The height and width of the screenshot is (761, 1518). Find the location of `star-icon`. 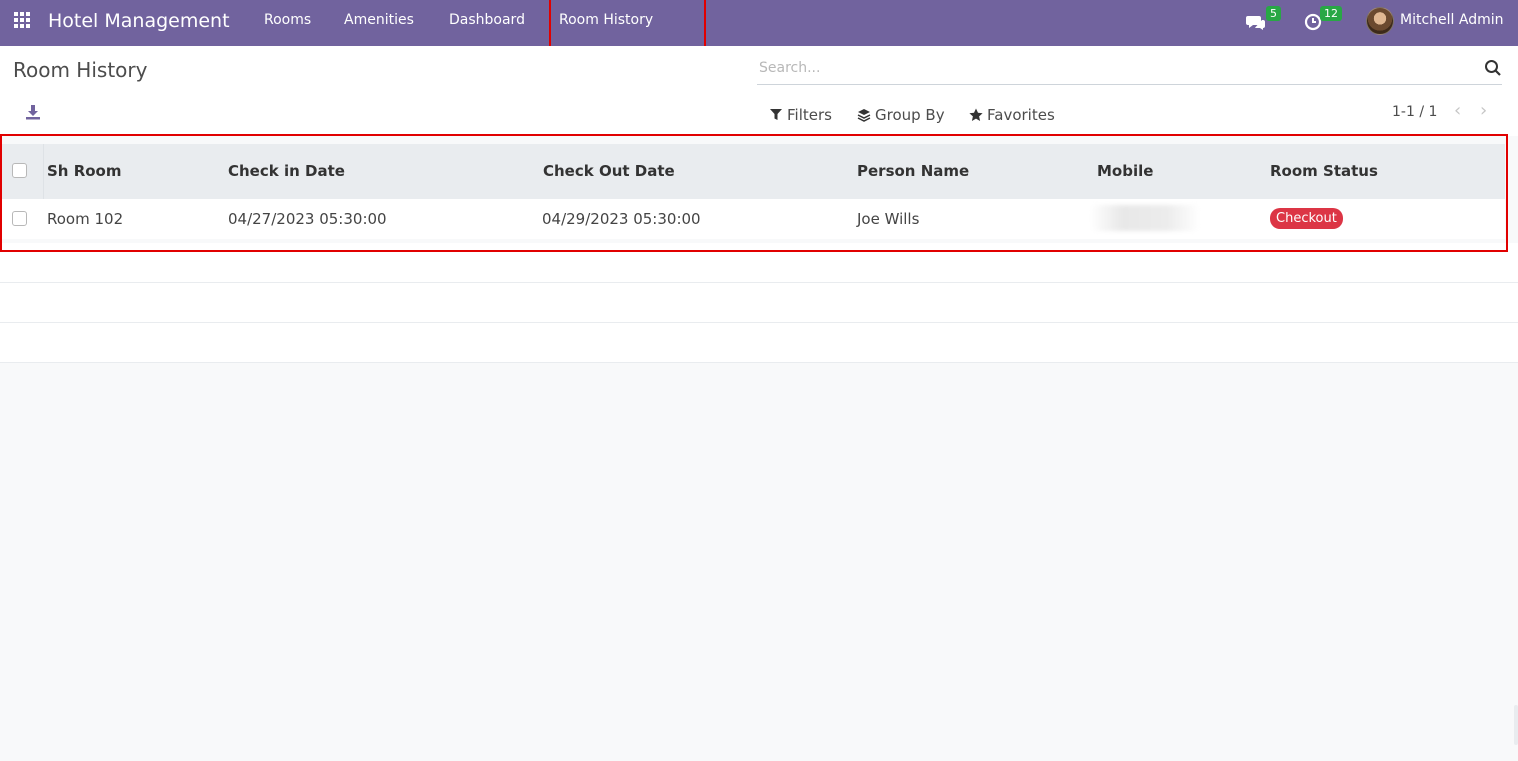

star-icon is located at coordinates (976, 114).